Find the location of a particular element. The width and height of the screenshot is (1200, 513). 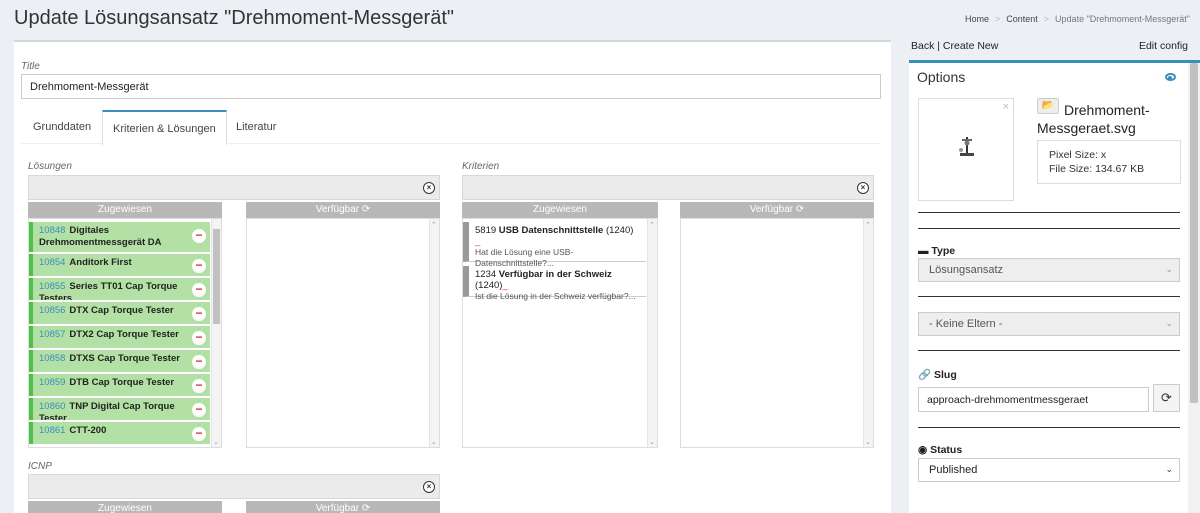

options-title: Options is located at coordinates (941, 77).